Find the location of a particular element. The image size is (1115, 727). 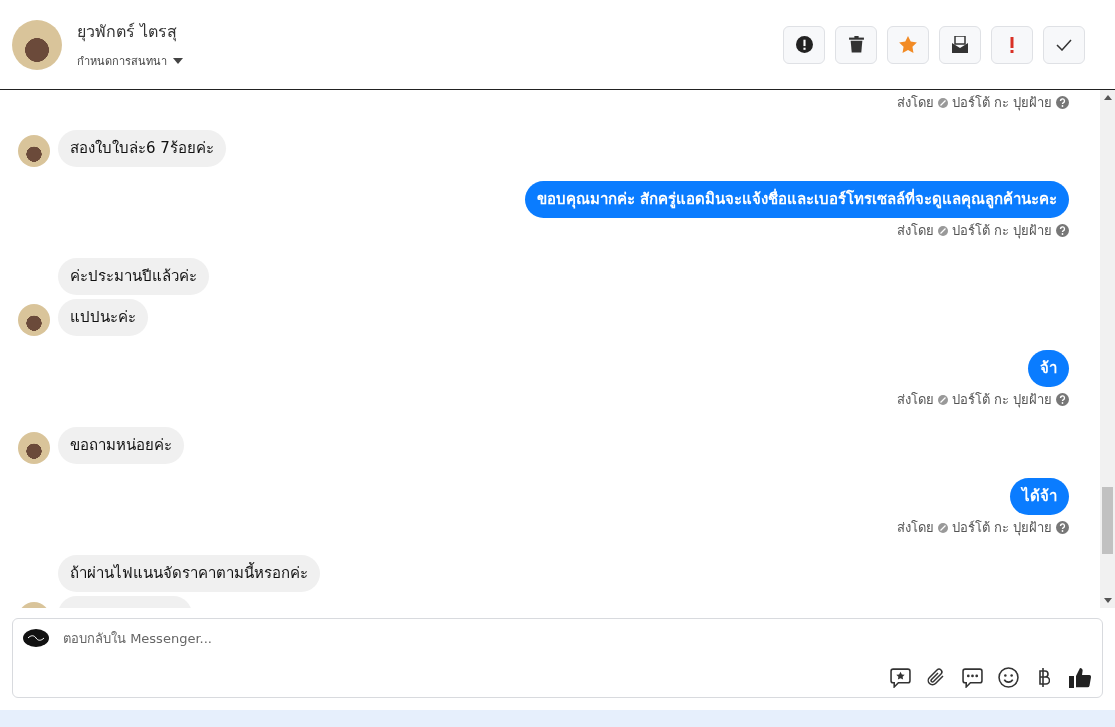

mail-button is located at coordinates (960, 44).